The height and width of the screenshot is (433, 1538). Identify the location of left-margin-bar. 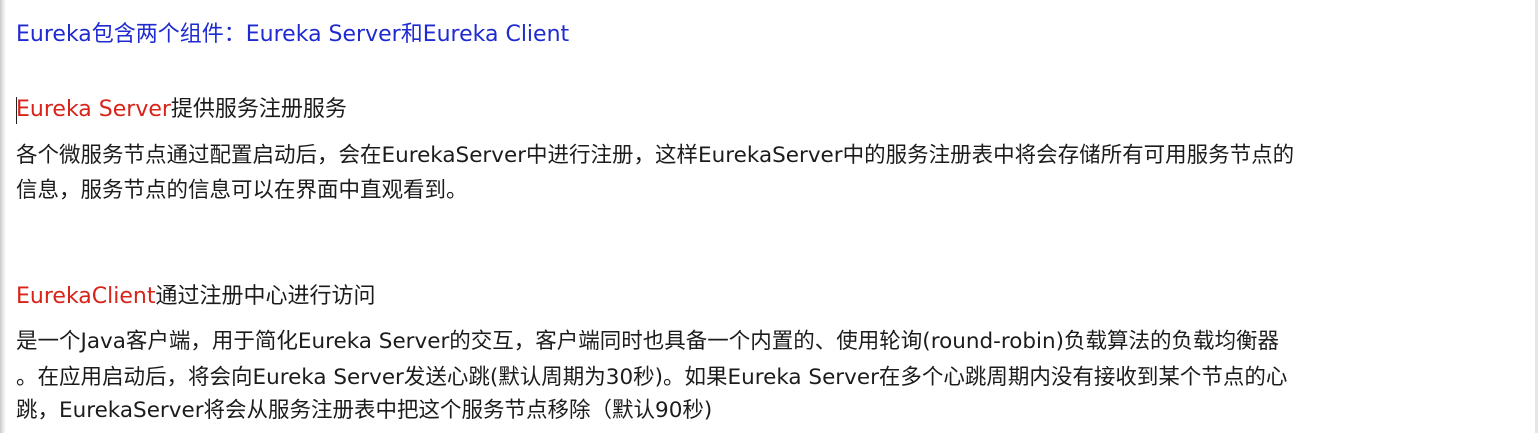
(3, 216).